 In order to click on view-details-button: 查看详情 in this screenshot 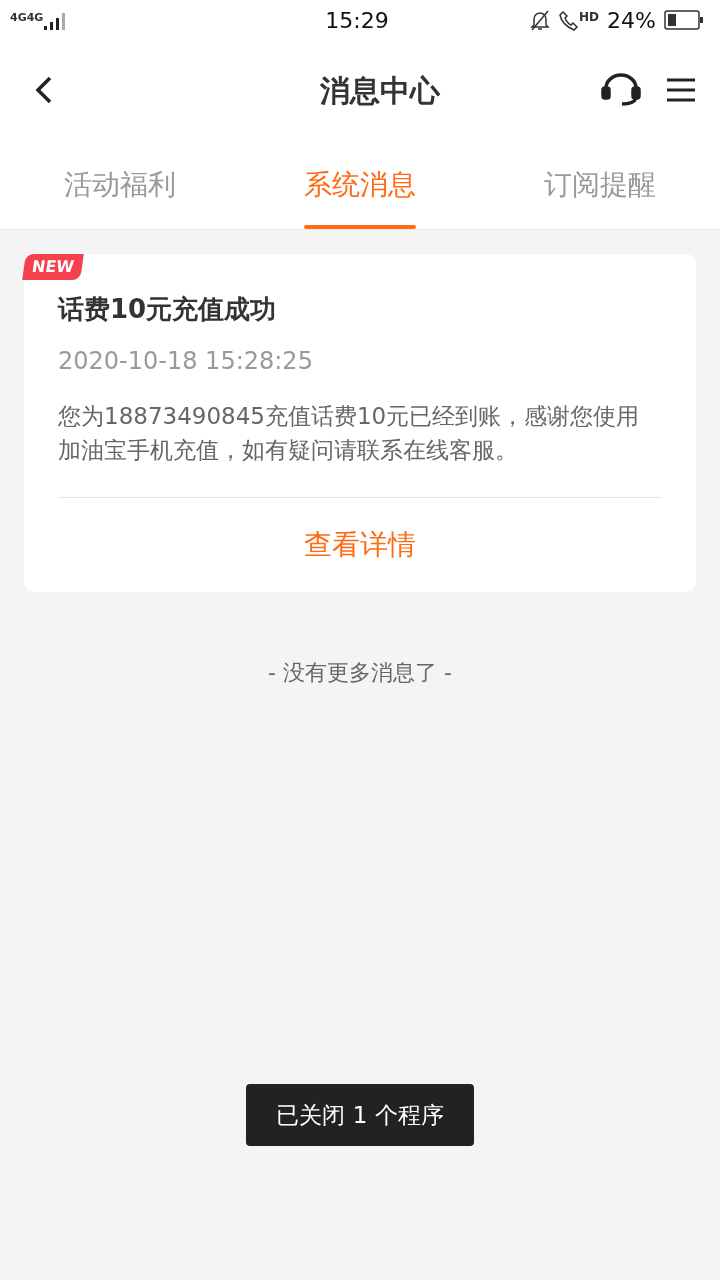, I will do `click(360, 545)`.